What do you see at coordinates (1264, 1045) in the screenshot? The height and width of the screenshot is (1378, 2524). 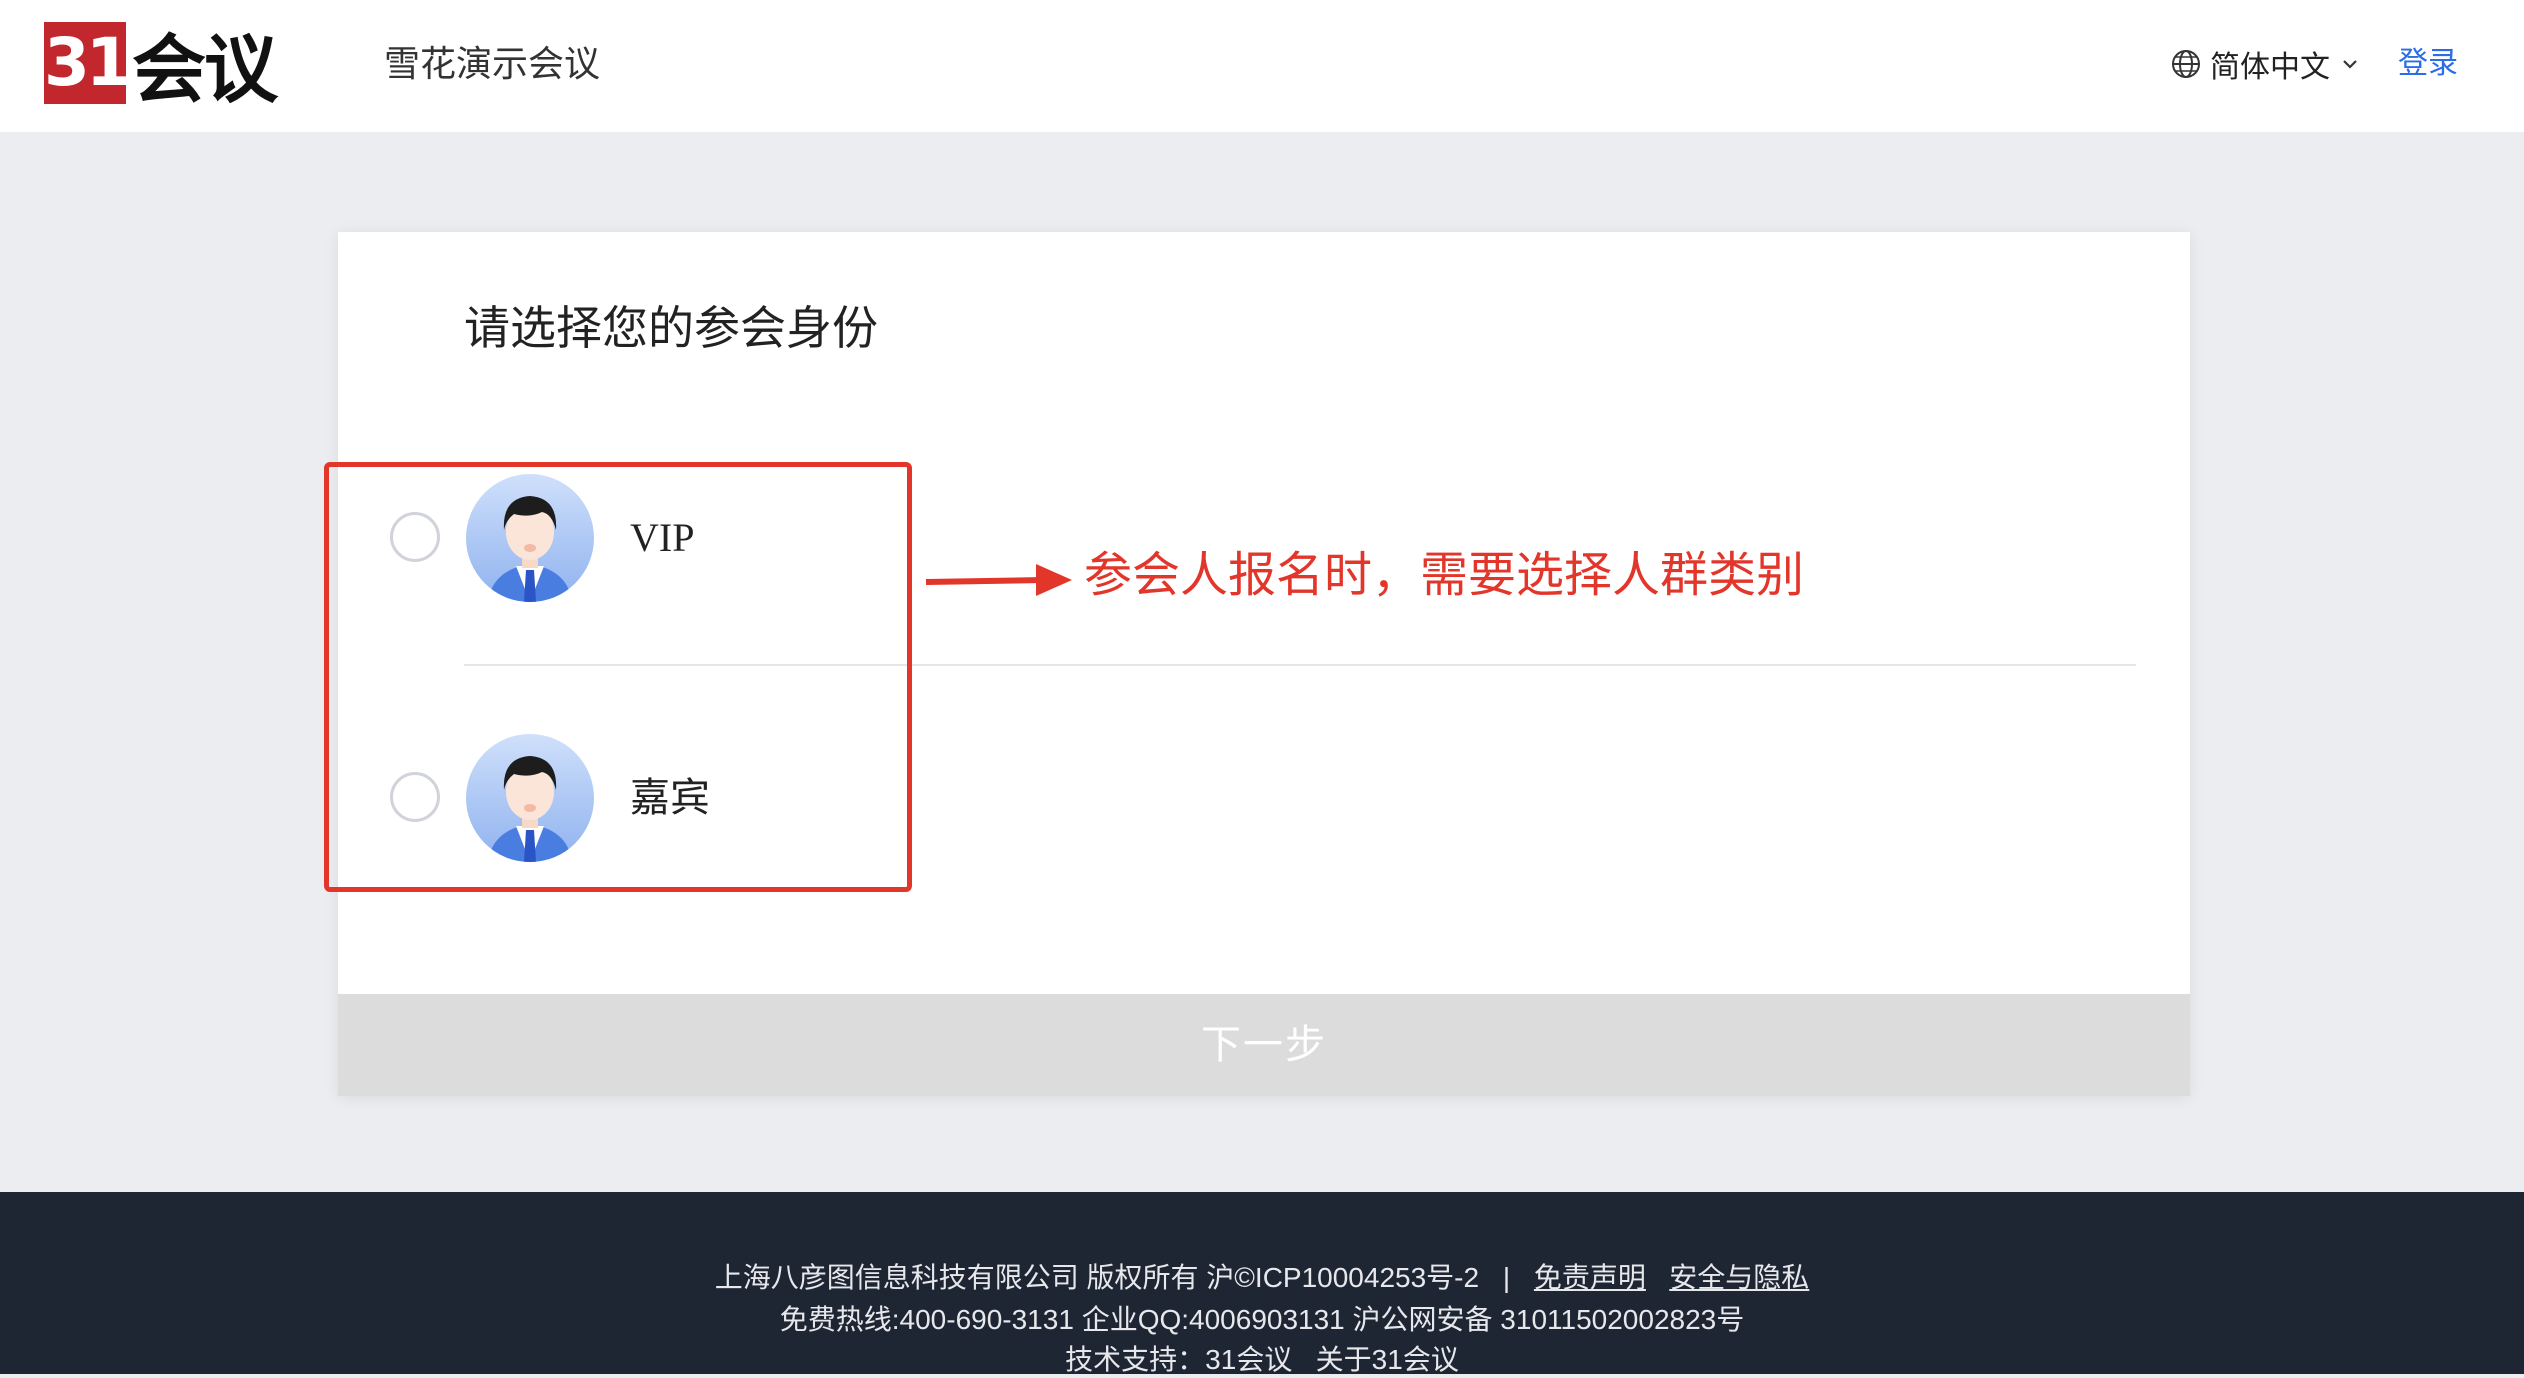 I see `next-step-button: 下一步` at bounding box center [1264, 1045].